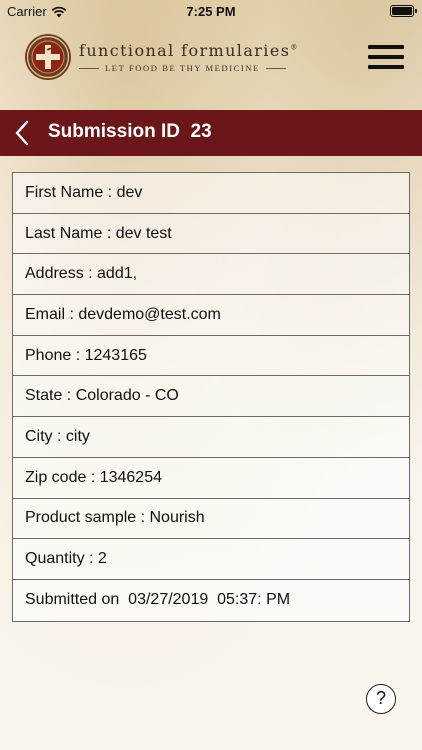 This screenshot has width=422, height=750. I want to click on tagline-rule-right, so click(275, 68).